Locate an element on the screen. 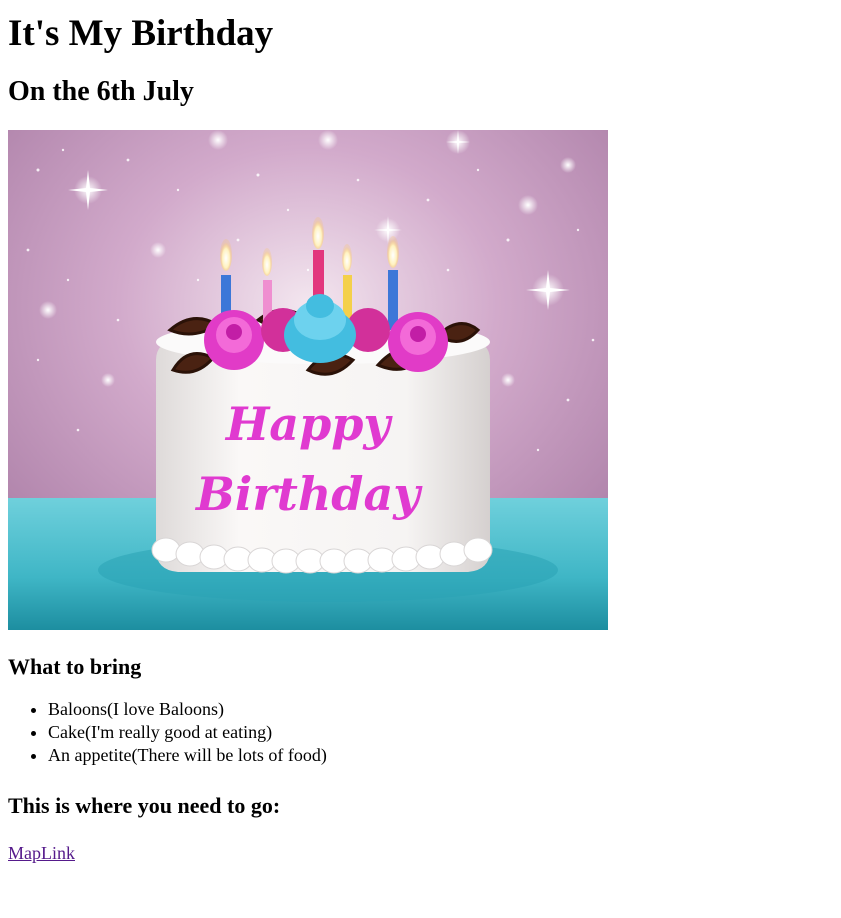 This screenshot has height=918, width=841. page-subtitle: On the 6th July is located at coordinates (101, 91).